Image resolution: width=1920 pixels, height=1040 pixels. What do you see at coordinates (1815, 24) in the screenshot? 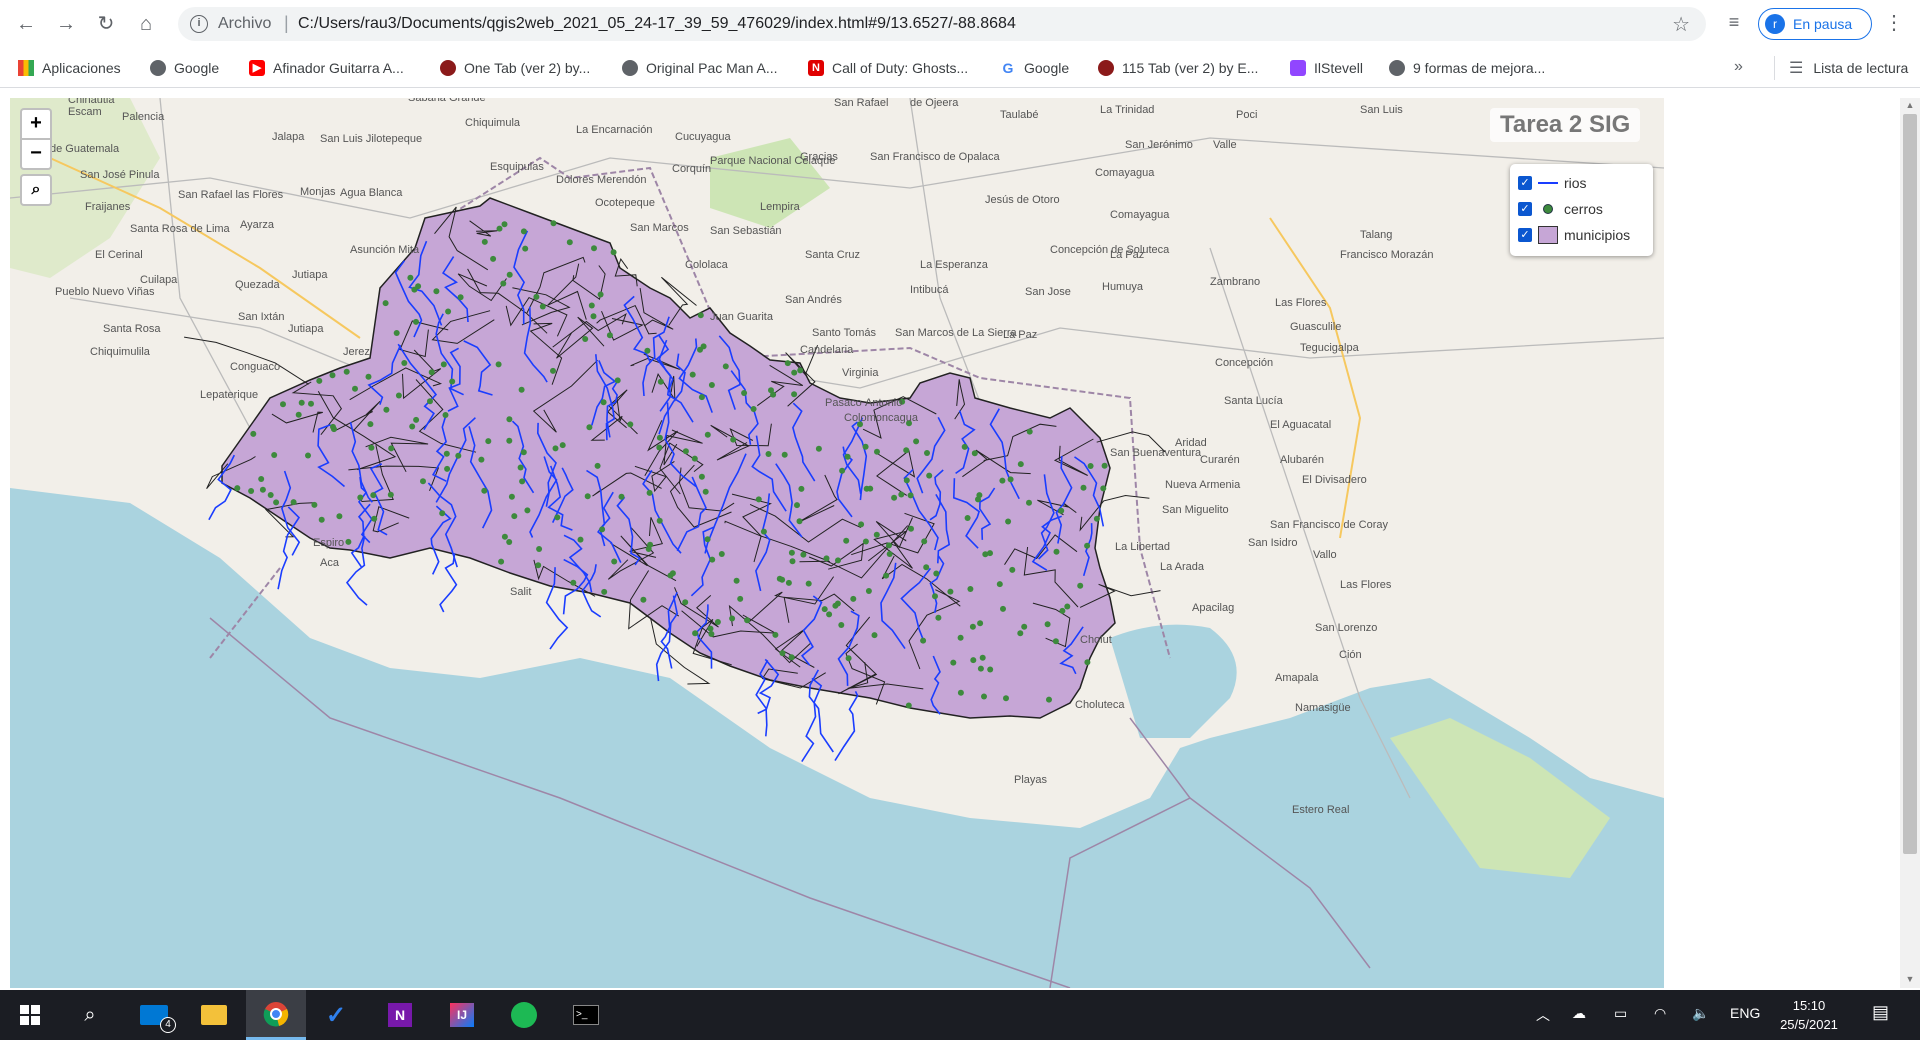
I see `profile-button: r En pausa` at bounding box center [1815, 24].